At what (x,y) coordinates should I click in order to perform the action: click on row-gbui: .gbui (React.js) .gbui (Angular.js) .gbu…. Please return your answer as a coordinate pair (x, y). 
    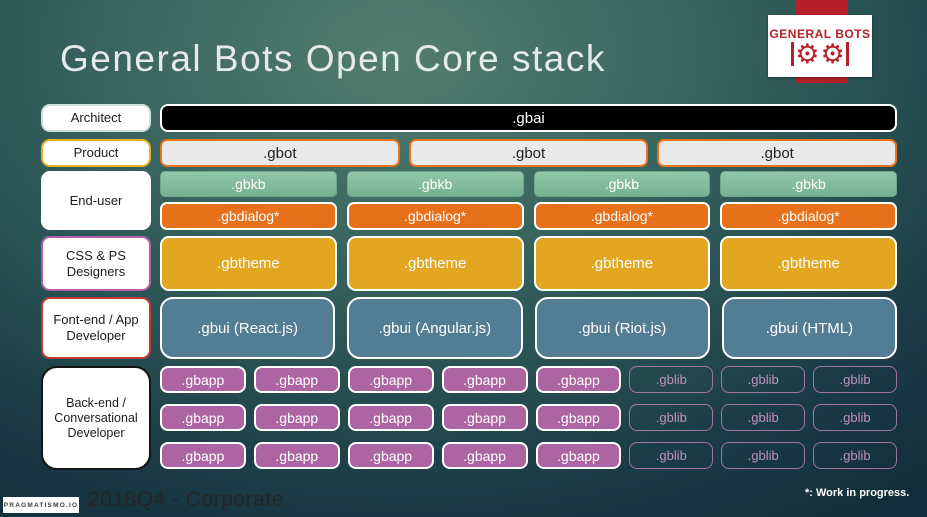
    Looking at the image, I should click on (528, 328).